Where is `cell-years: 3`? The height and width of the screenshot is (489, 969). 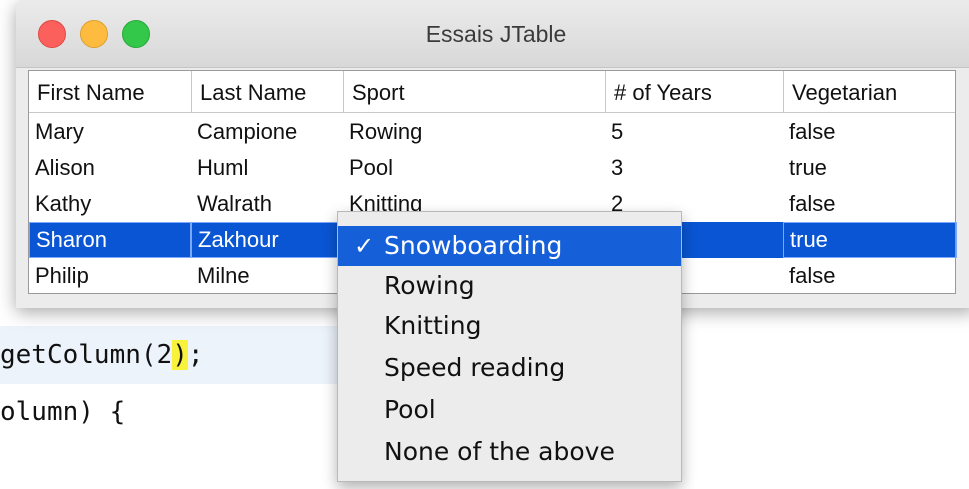 cell-years: 3 is located at coordinates (694, 168).